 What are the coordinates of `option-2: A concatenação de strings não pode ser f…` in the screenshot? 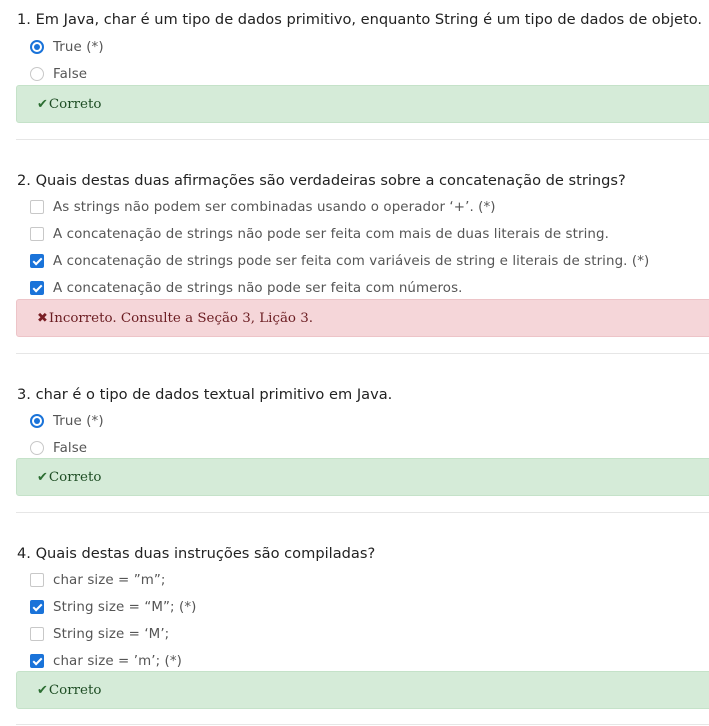 It's located at (319, 234).